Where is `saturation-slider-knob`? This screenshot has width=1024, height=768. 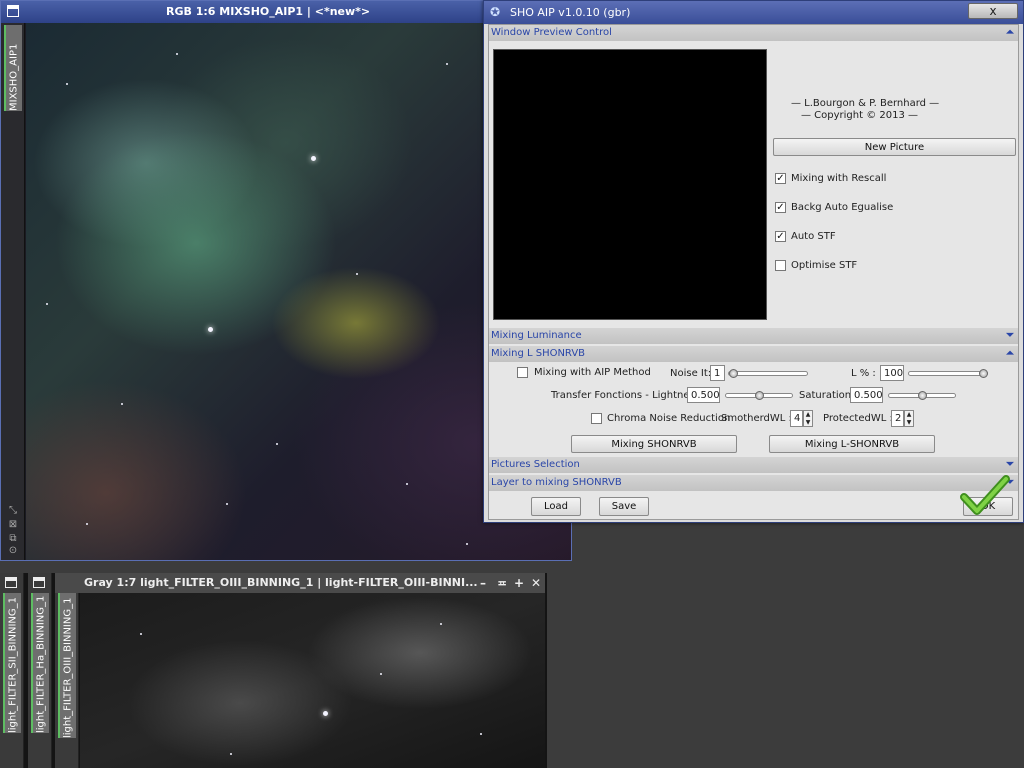 saturation-slider-knob is located at coordinates (922, 395).